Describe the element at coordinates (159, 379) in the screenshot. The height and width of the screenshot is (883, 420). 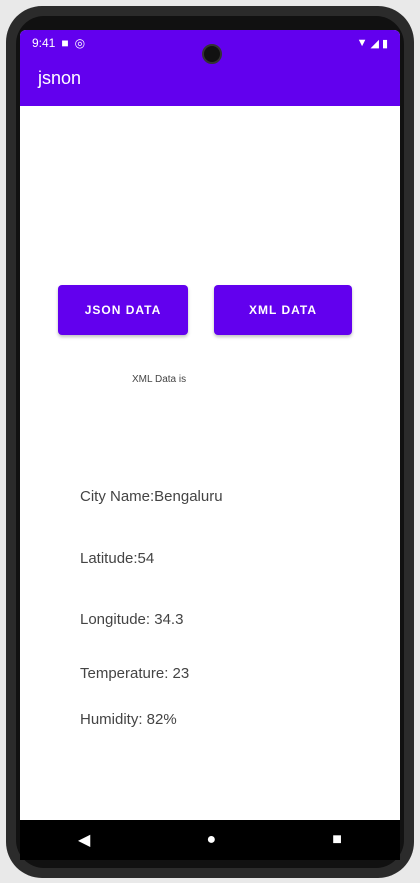
I see `xml-data-label: XML Data is` at that location.